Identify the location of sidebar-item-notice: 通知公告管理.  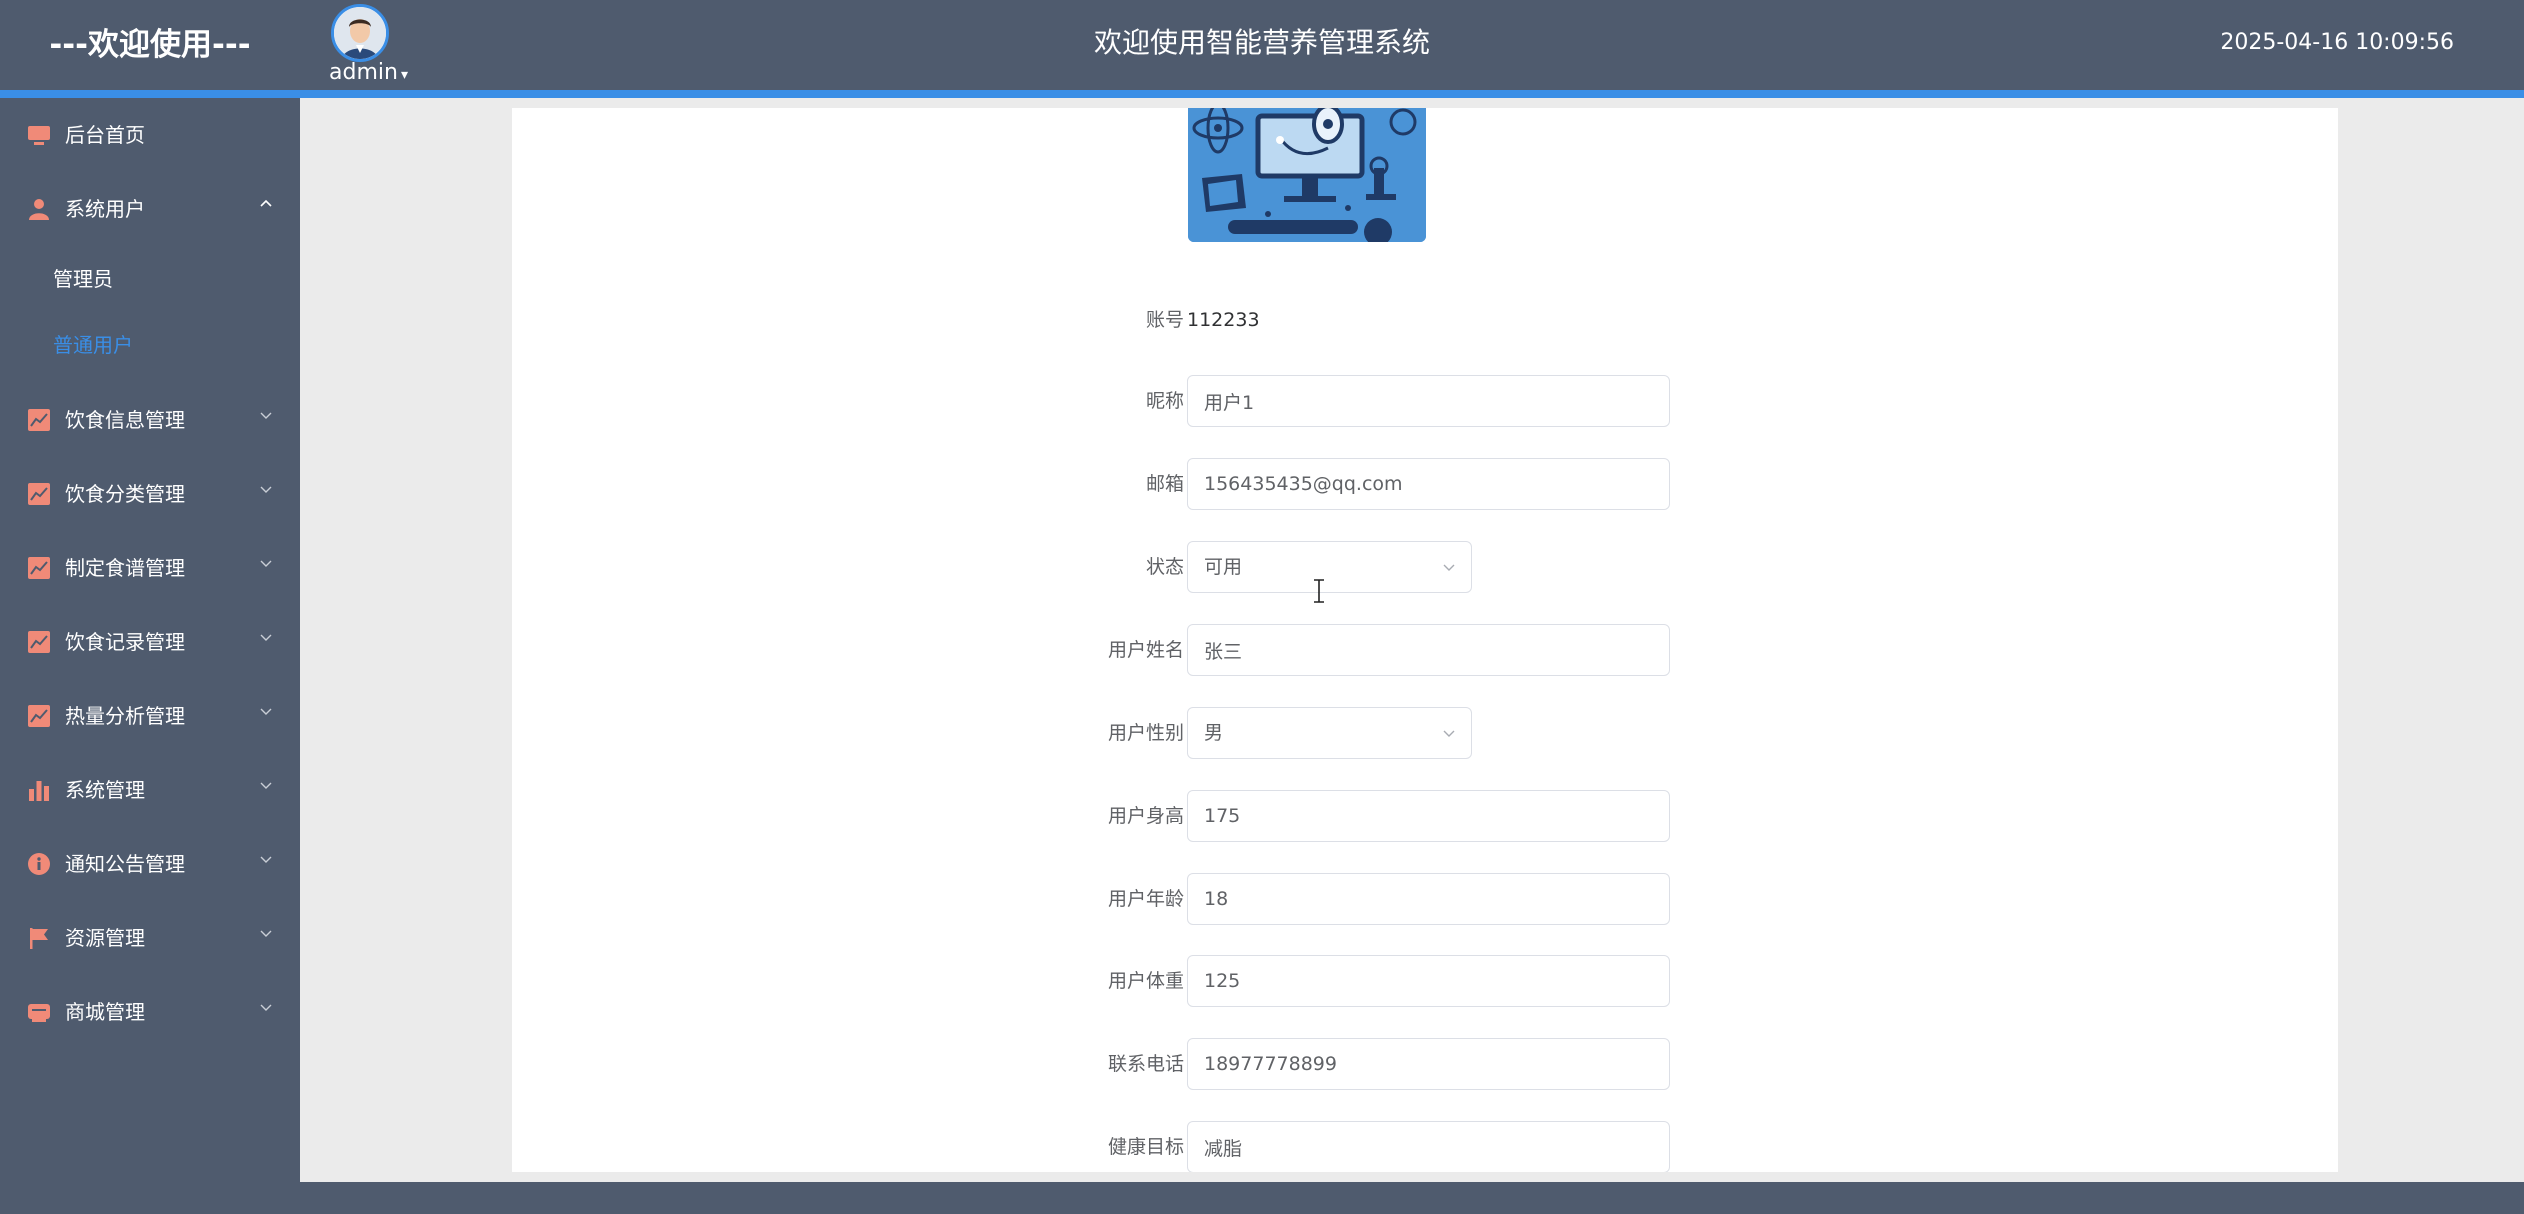
(150, 864).